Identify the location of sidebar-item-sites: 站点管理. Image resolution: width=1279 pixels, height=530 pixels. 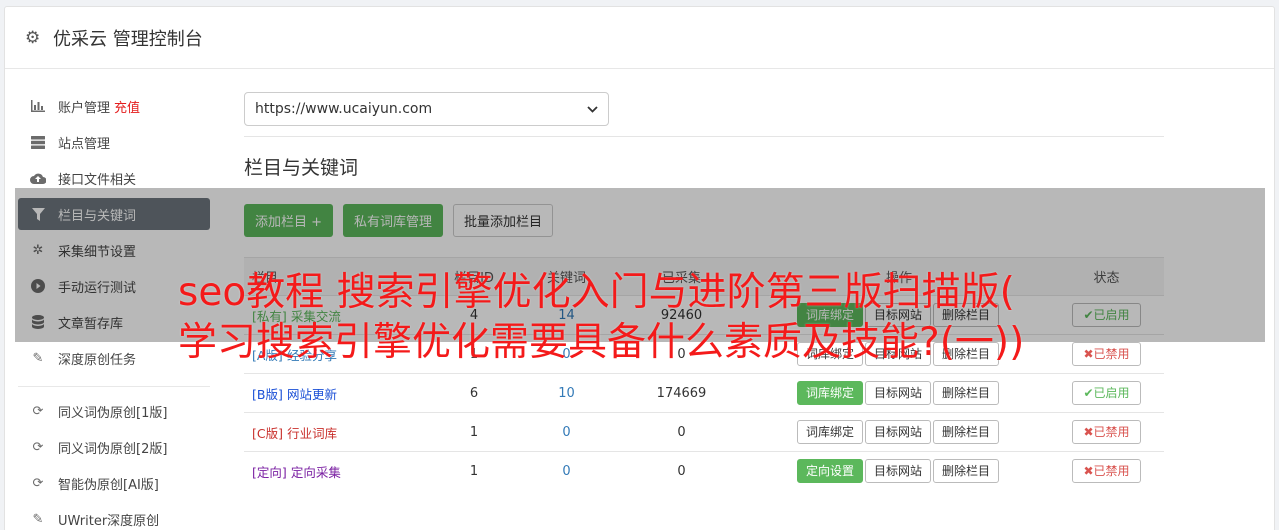
(114, 142).